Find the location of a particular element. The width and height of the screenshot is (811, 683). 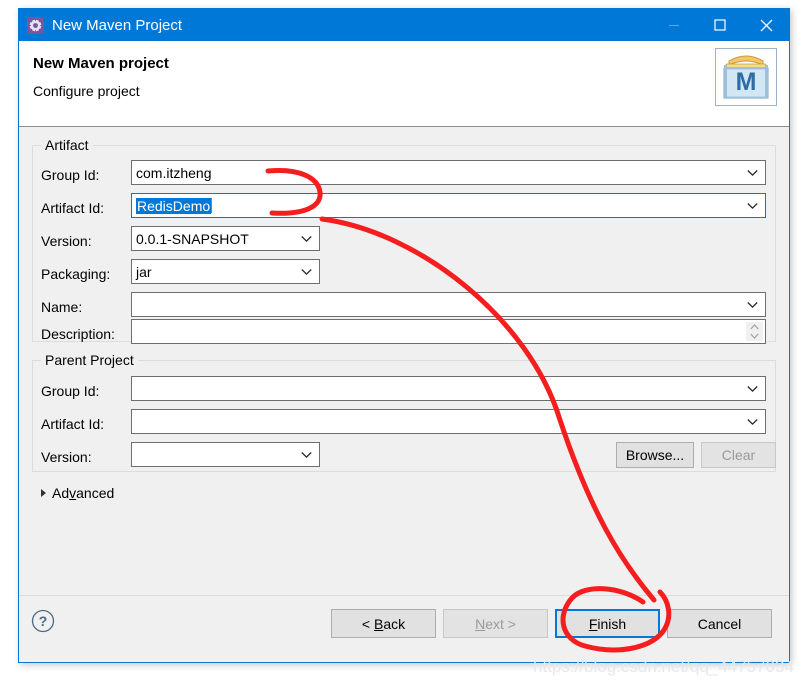

chevron-right-icon is located at coordinates (43, 493).